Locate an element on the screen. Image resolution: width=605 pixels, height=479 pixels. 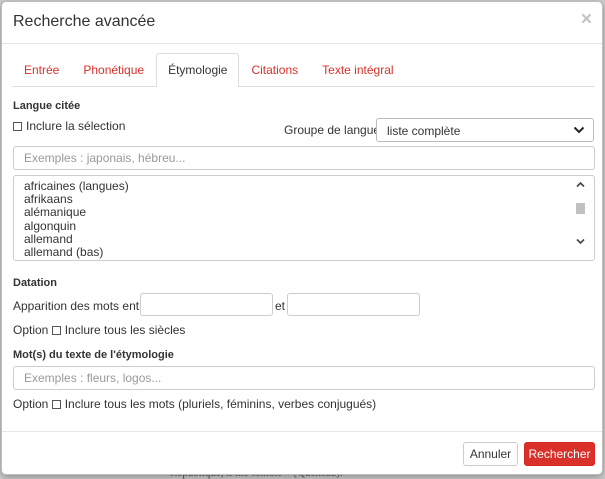
all-centuries-label: Inclure tous les siècles is located at coordinates (125, 330).